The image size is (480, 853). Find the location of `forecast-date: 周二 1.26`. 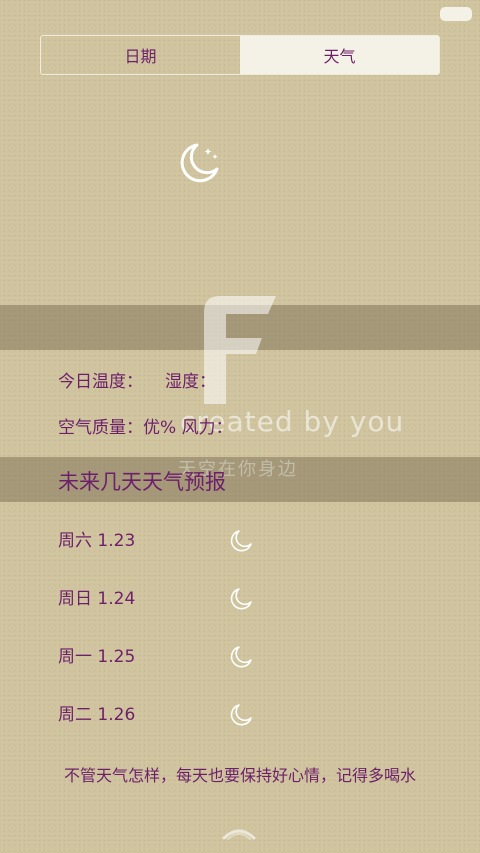

forecast-date: 周二 1.26 is located at coordinates (97, 715).